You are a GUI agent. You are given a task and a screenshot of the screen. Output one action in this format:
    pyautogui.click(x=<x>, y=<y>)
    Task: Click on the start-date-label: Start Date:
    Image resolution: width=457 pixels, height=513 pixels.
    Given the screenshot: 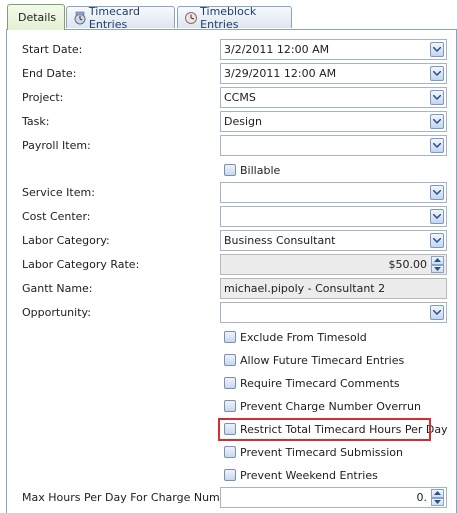 What is the action you would take?
    pyautogui.click(x=52, y=49)
    